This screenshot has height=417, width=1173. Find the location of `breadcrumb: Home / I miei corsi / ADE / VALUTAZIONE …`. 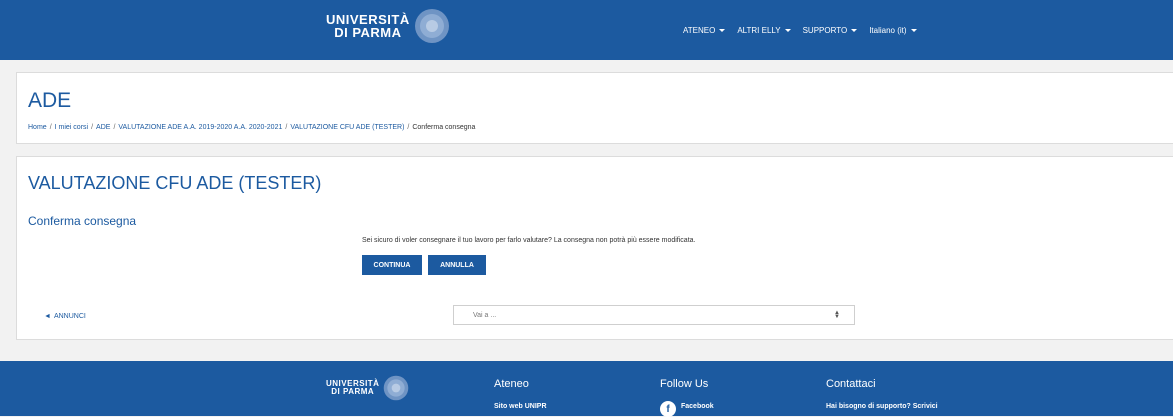

breadcrumb: Home / I miei corsi / ADE / VALUTAZIONE … is located at coordinates (251, 127).